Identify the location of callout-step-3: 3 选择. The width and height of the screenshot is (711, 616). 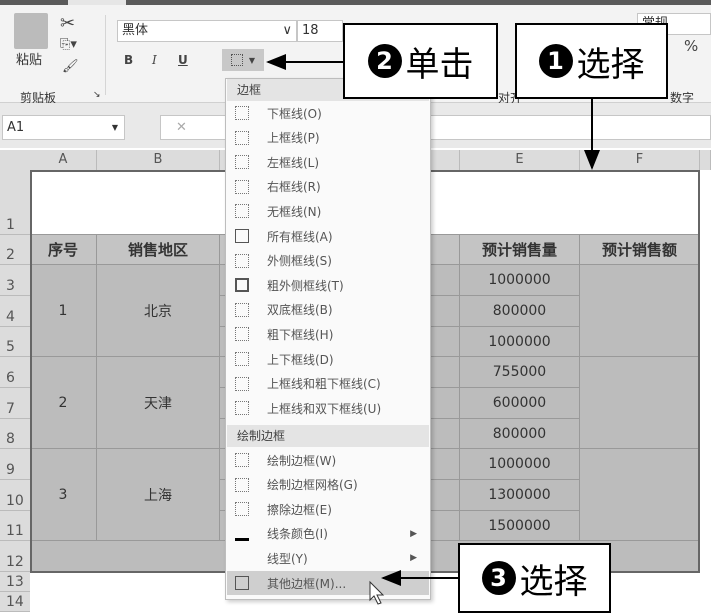
(534, 578).